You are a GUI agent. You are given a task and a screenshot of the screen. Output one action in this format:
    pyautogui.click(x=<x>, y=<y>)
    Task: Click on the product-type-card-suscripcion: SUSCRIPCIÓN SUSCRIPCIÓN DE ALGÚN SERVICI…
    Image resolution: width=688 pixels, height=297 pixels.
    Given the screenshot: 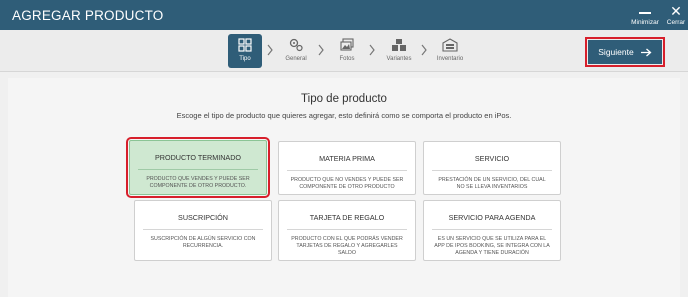 What is the action you would take?
    pyautogui.click(x=203, y=230)
    